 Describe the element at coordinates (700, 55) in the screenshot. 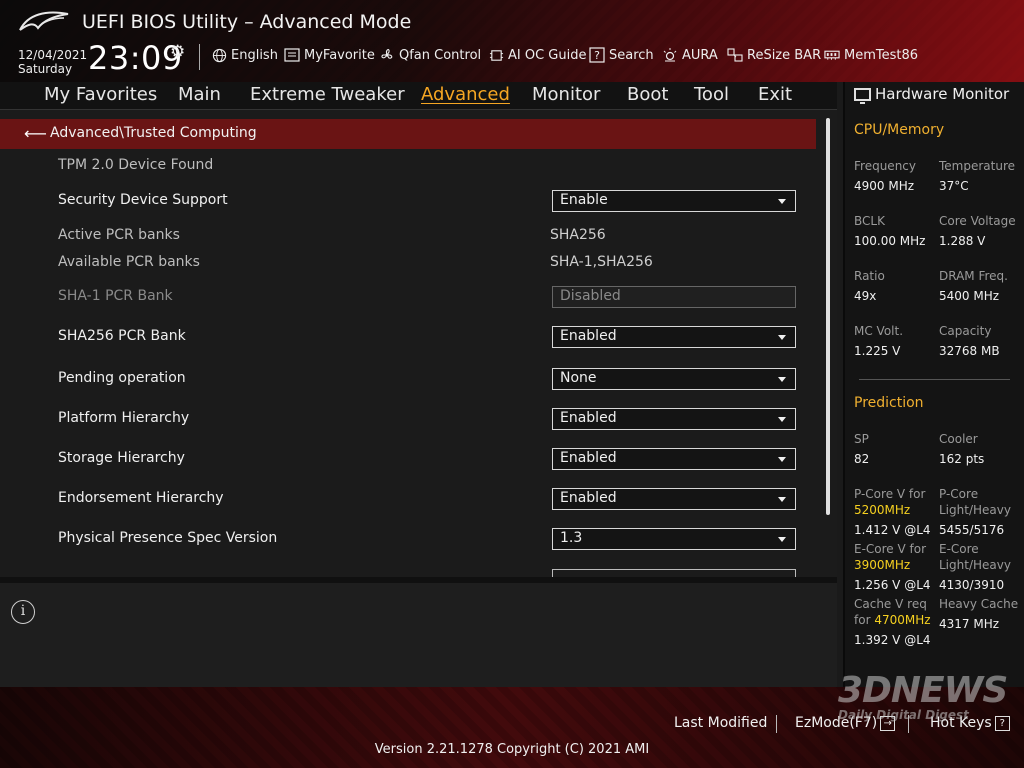

I see `aura-label: AURA` at that location.